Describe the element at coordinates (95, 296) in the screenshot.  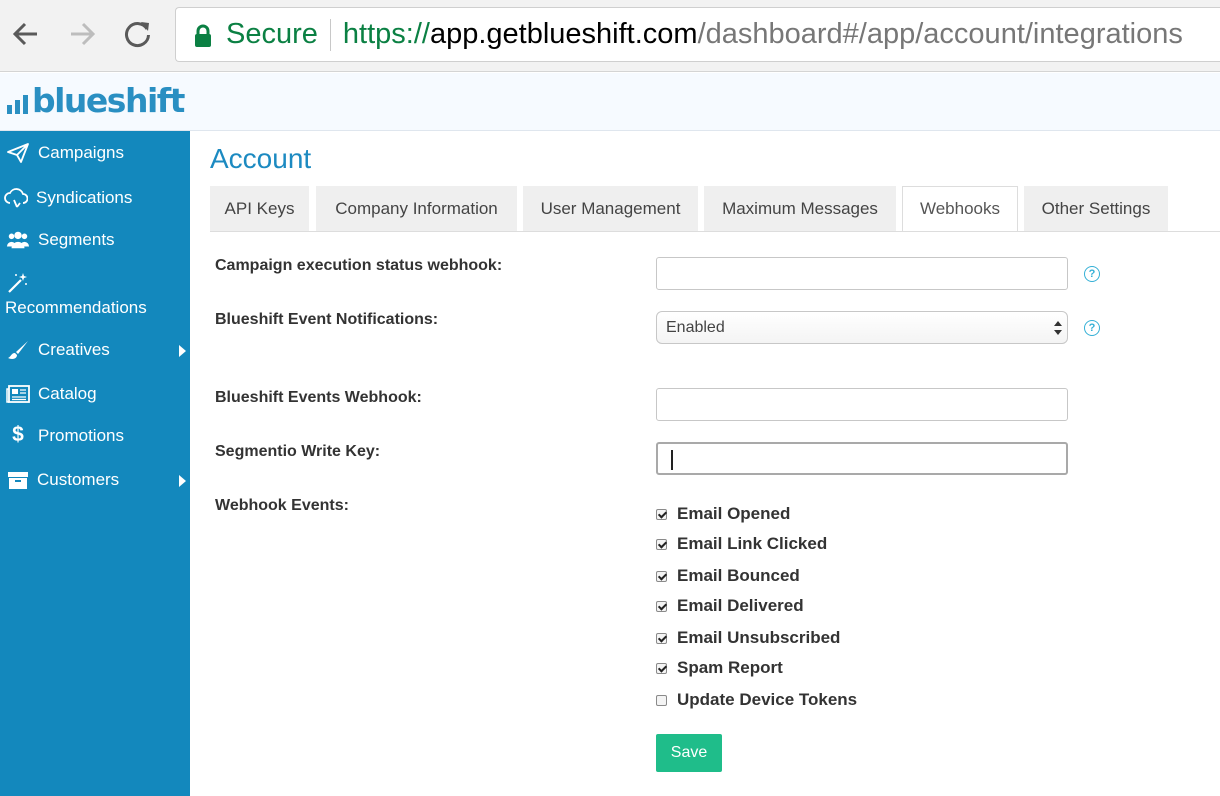
I see `sidebar-item-recommendations: Recommendations` at that location.